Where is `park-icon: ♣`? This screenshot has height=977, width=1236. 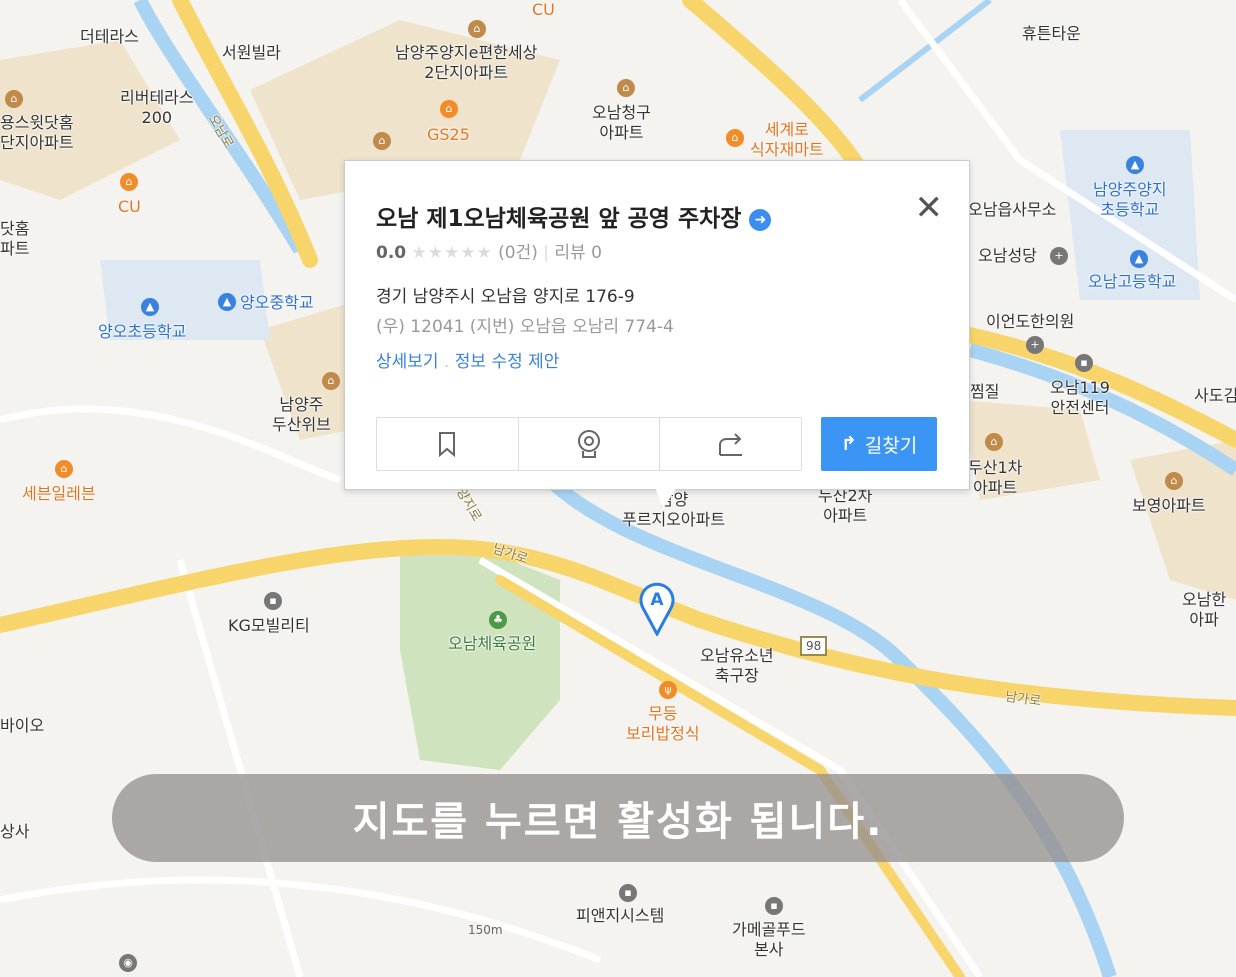 park-icon: ♣ is located at coordinates (498, 620).